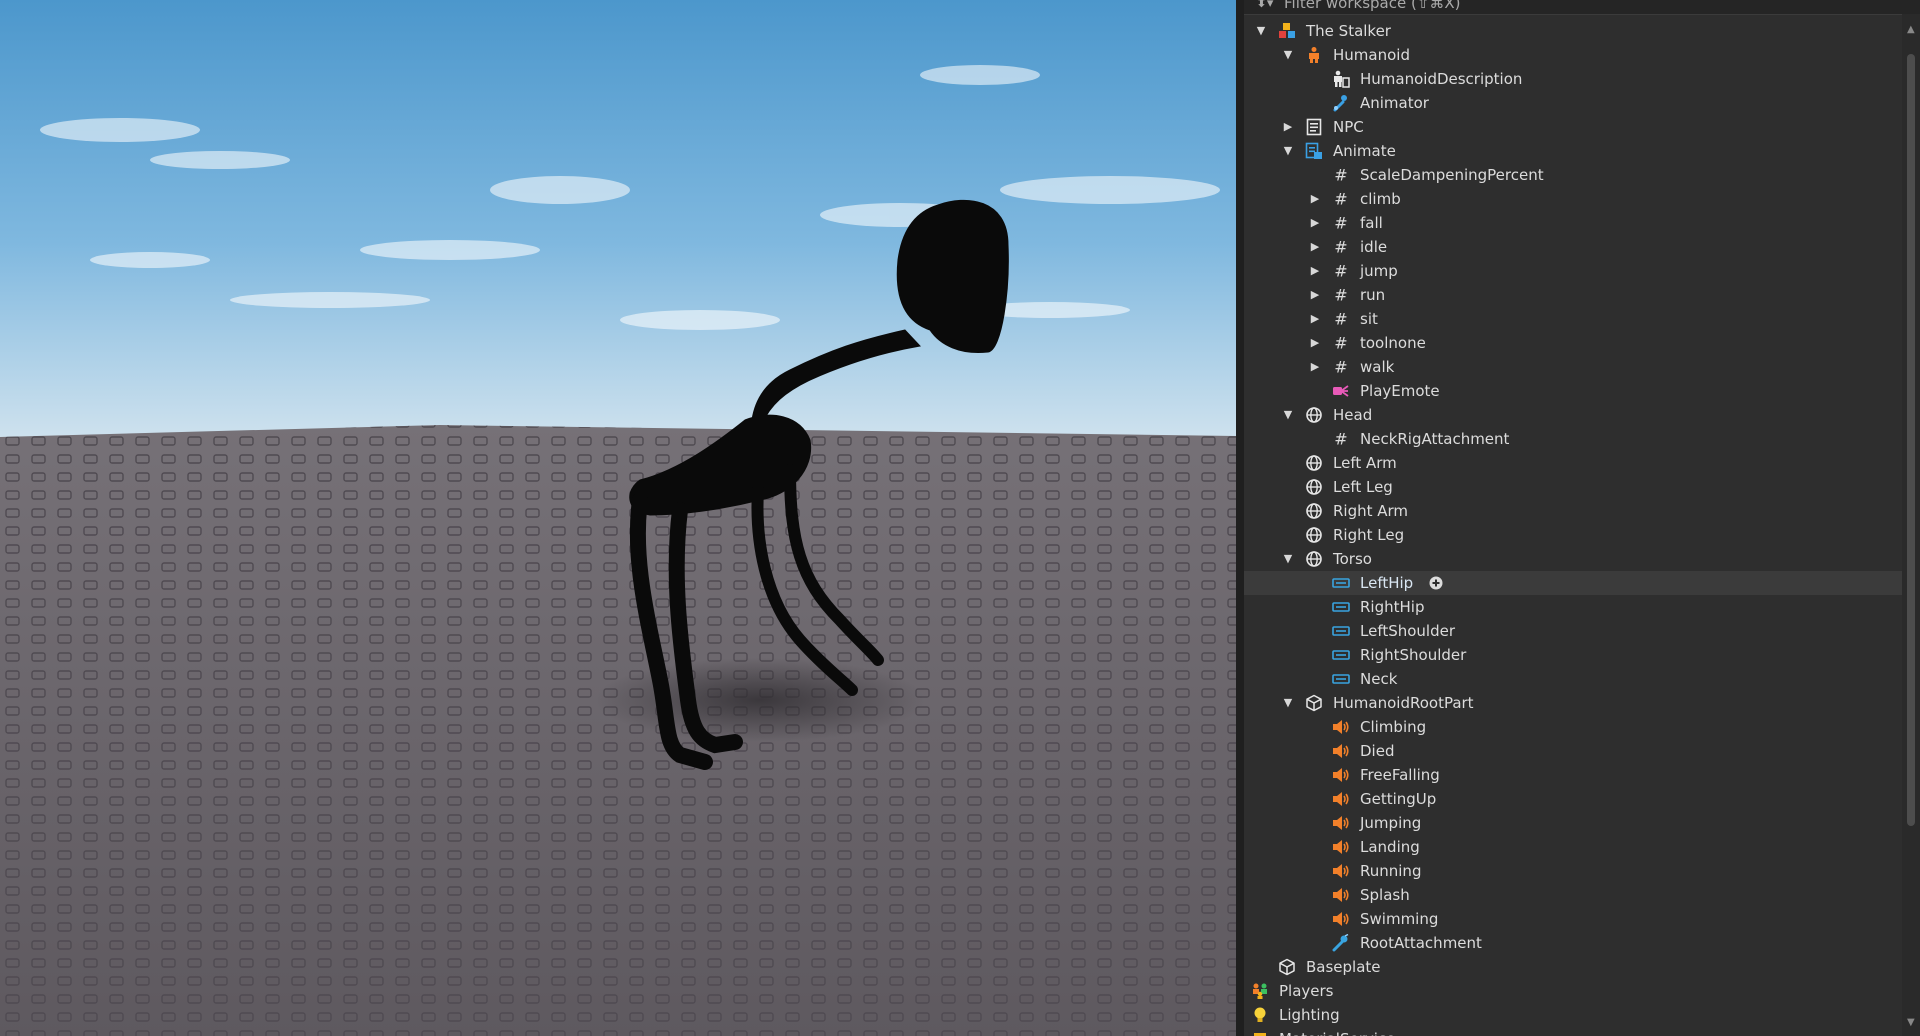  What do you see at coordinates (1574, 943) in the screenshot?
I see `tree-row: RootAttachment` at bounding box center [1574, 943].